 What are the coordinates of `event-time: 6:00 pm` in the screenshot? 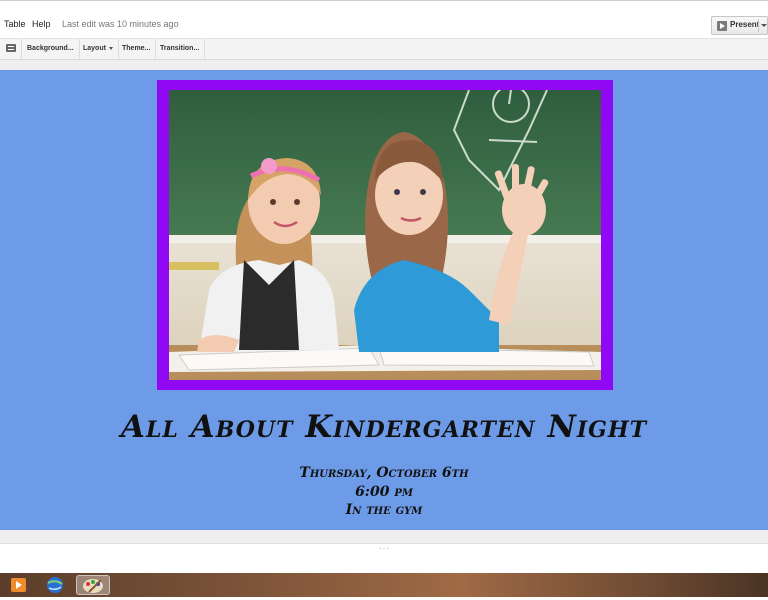 It's located at (384, 492).